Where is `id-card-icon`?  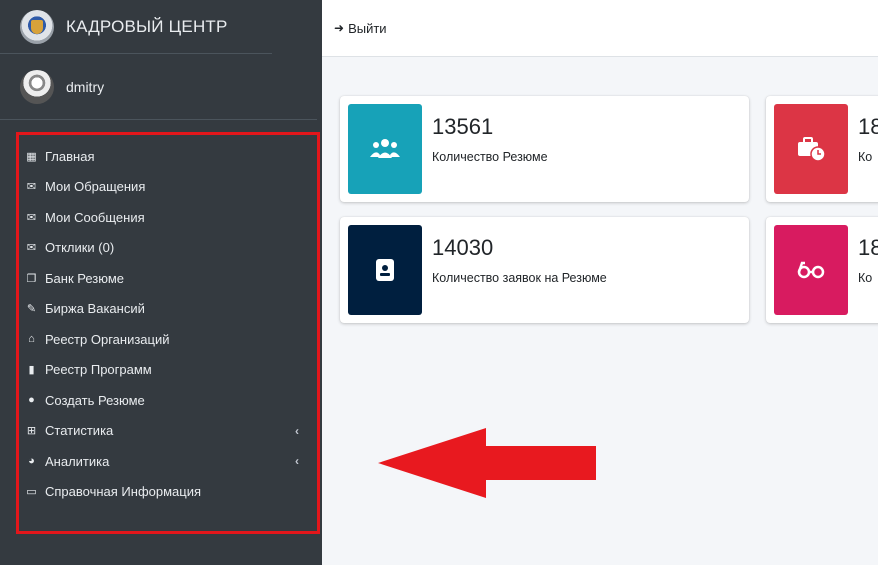
id-card-icon is located at coordinates (385, 270).